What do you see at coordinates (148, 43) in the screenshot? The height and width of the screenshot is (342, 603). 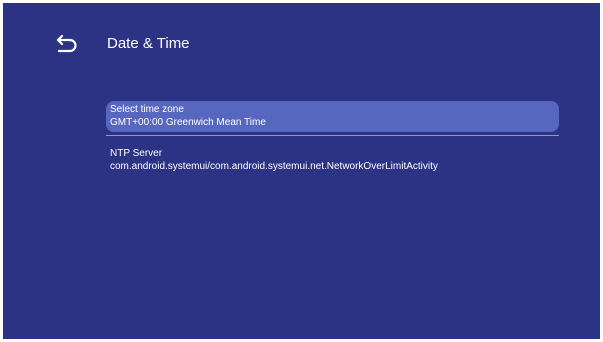 I see `page-title: Date & Time` at bounding box center [148, 43].